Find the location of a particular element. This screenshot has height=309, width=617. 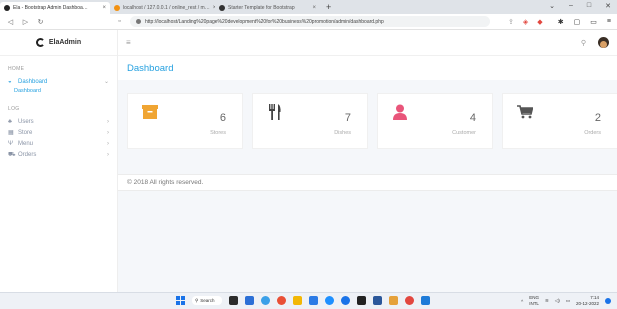

vscode-icon is located at coordinates (425, 300).